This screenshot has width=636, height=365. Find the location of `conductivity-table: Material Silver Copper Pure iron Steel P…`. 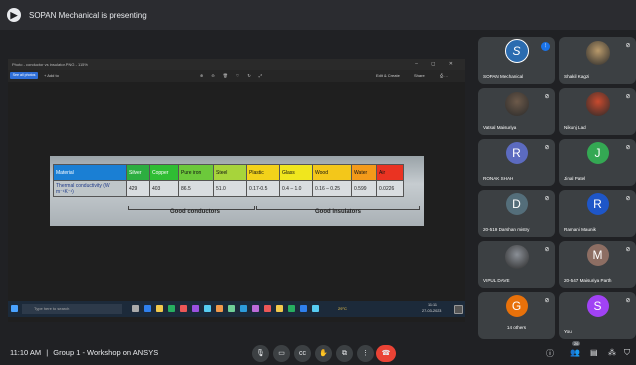

conductivity-table: Material Silver Copper Pure iron Steel P… is located at coordinates (228, 180).